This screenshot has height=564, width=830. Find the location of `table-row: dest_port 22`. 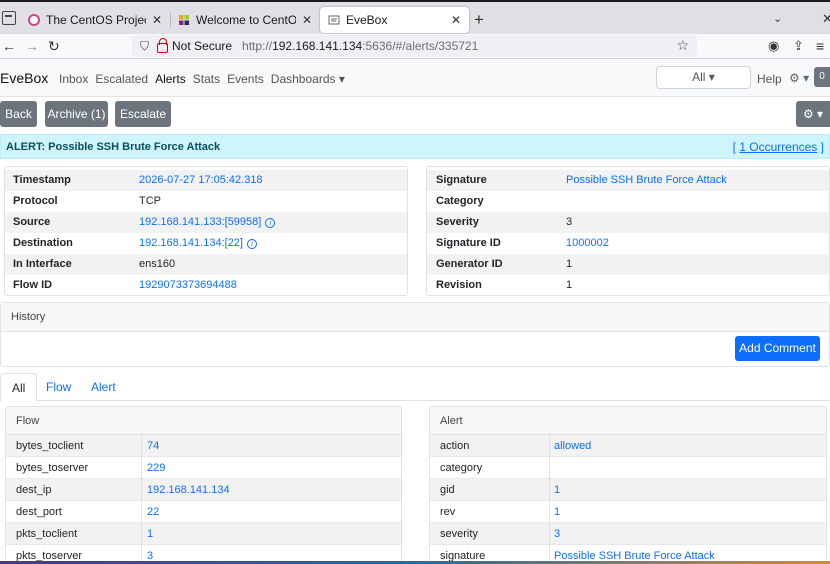

table-row: dest_port 22 is located at coordinates (203, 512).